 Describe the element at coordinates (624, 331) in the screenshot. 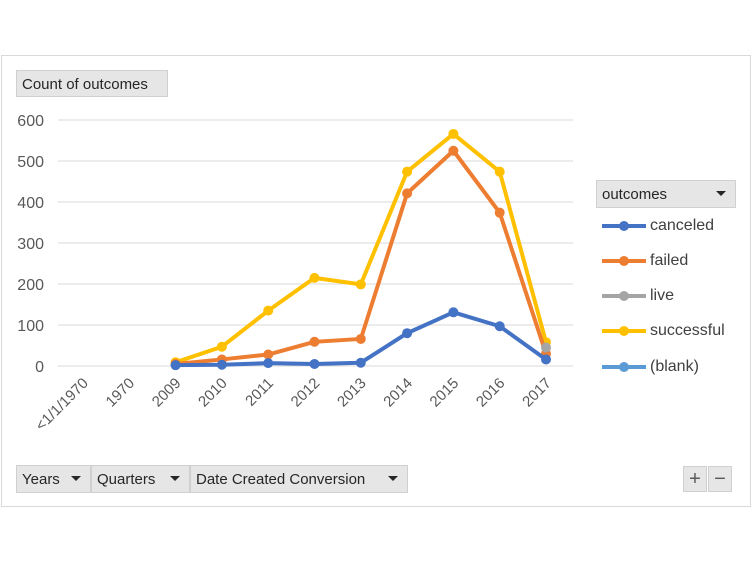

I see `legend-swatch-successful` at that location.